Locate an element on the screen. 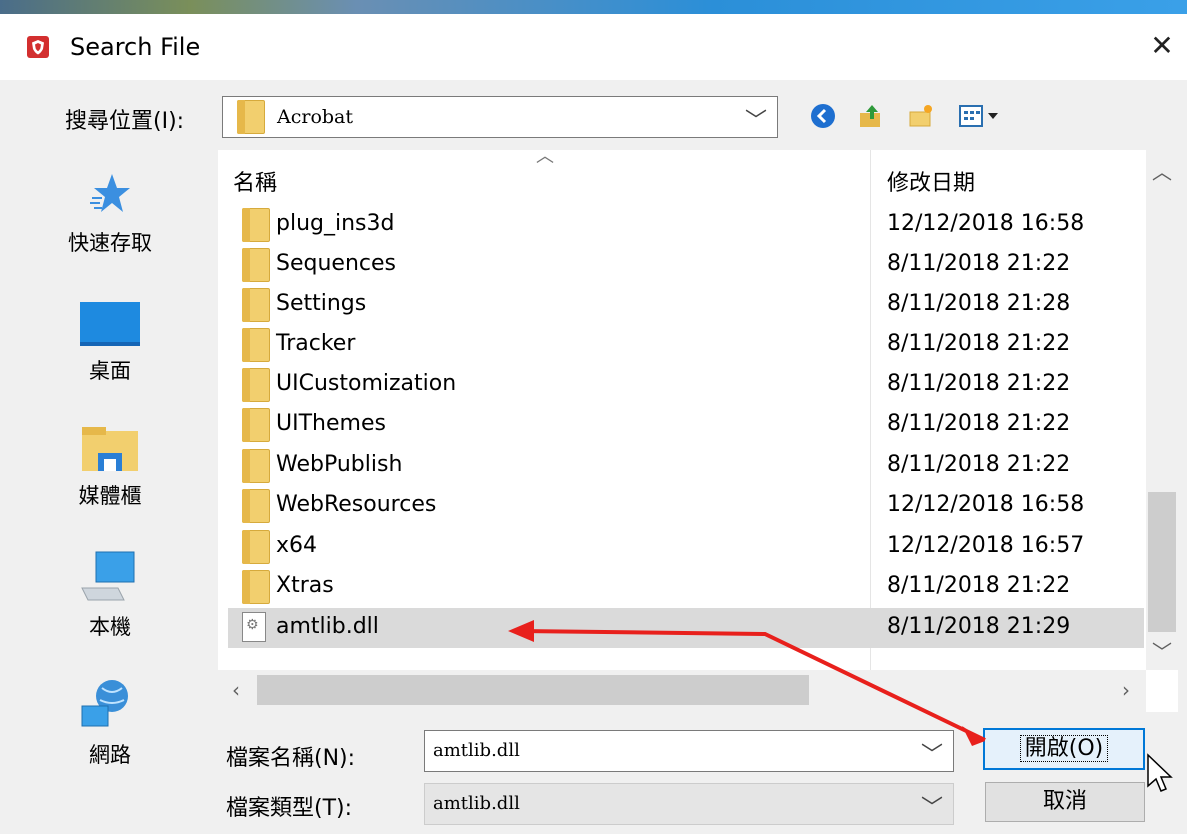 The image size is (1187, 834). file-name: UIThemes is located at coordinates (331, 423).